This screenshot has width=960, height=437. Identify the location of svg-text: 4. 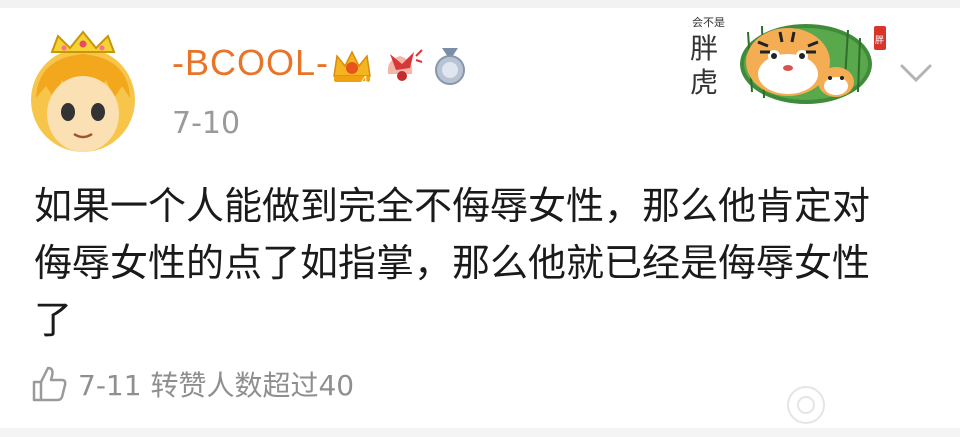
(364, 80).